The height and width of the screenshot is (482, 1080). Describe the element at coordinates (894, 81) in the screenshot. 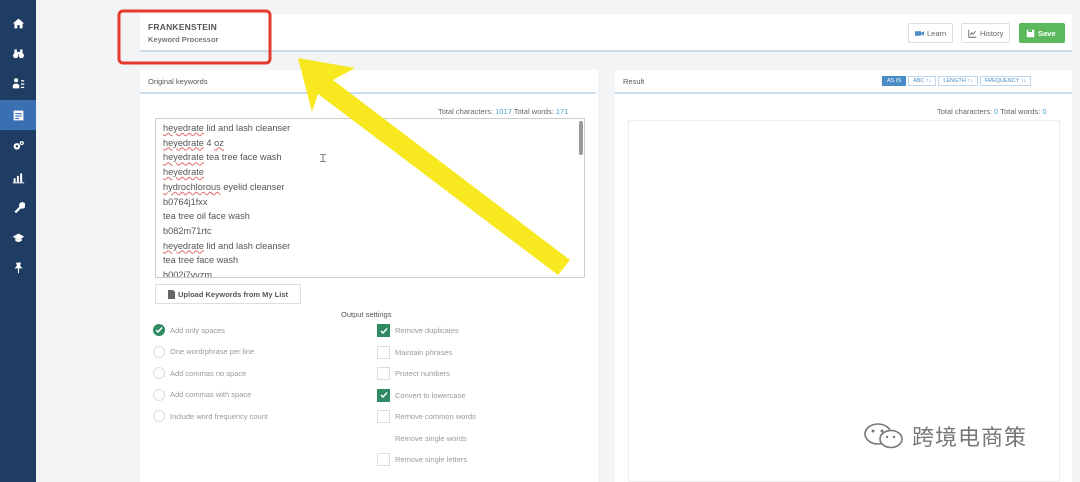

I see `sort-button: AS IS` at that location.